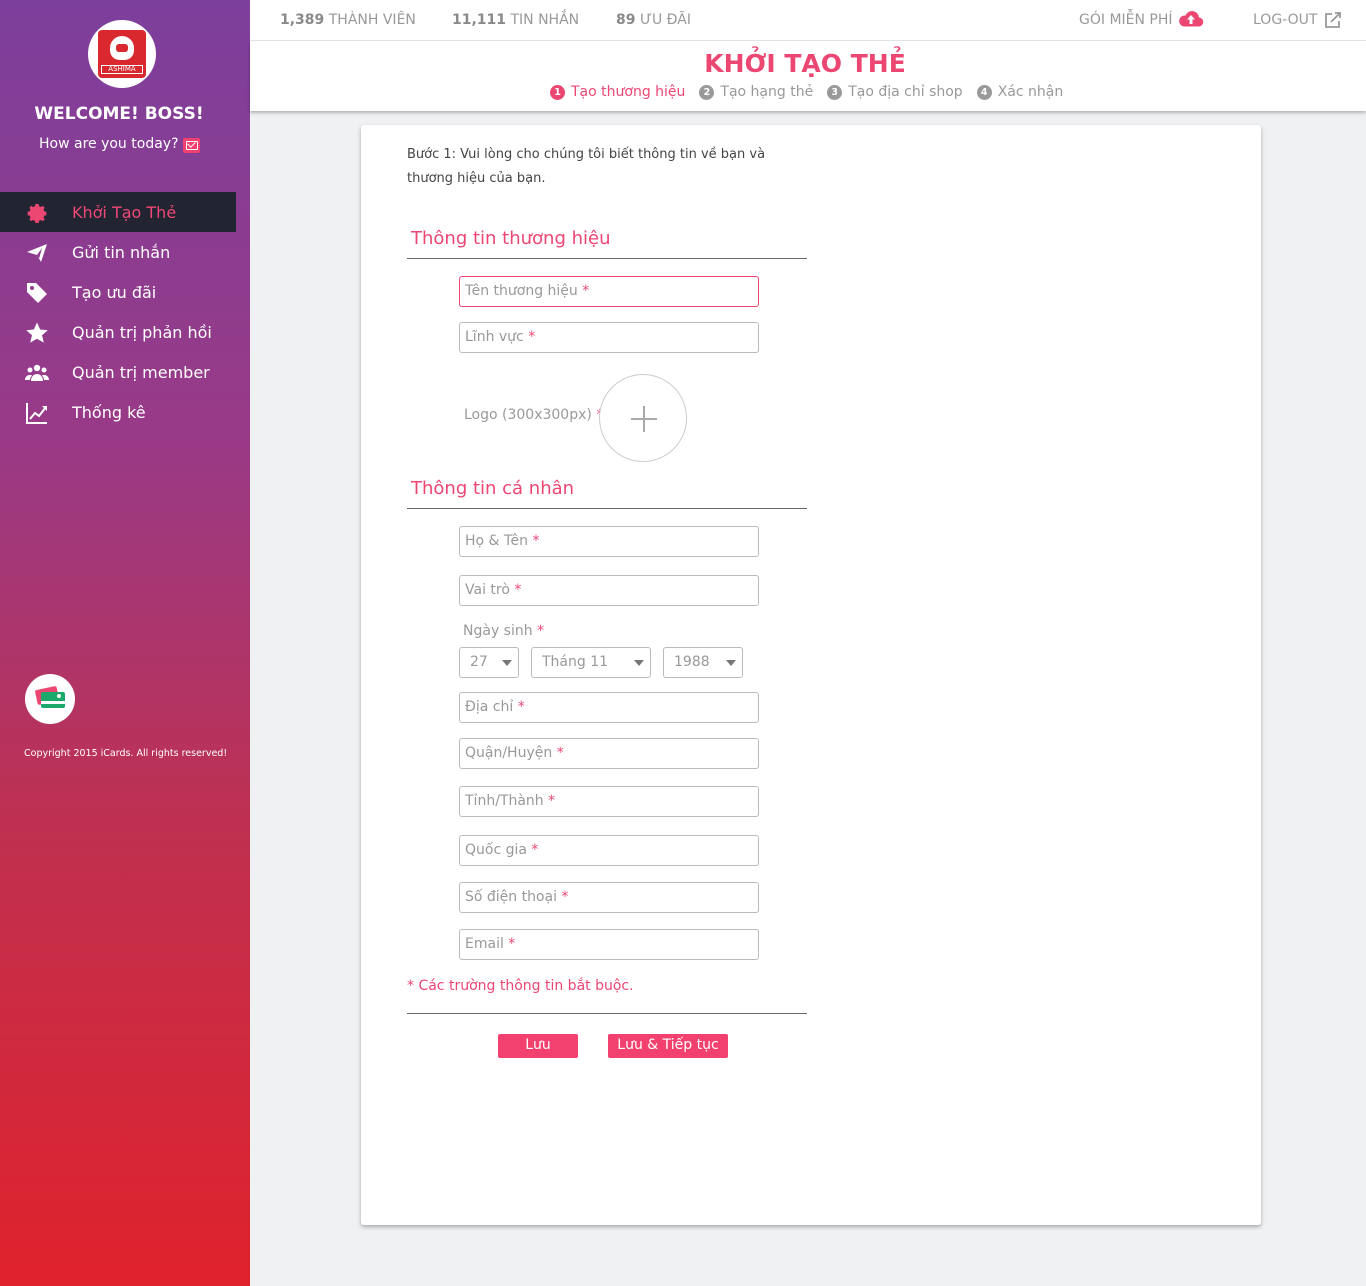  What do you see at coordinates (609, 897) in the screenshot?
I see `phone-input: Số điện thoại *` at bounding box center [609, 897].